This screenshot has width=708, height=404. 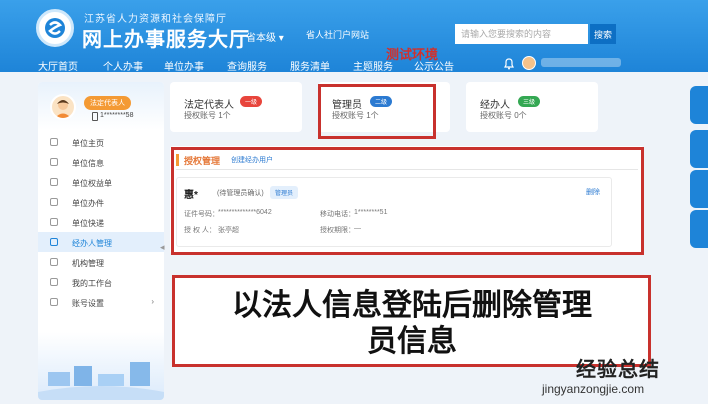 I want to click on express-icon, so click(x=54, y=222).